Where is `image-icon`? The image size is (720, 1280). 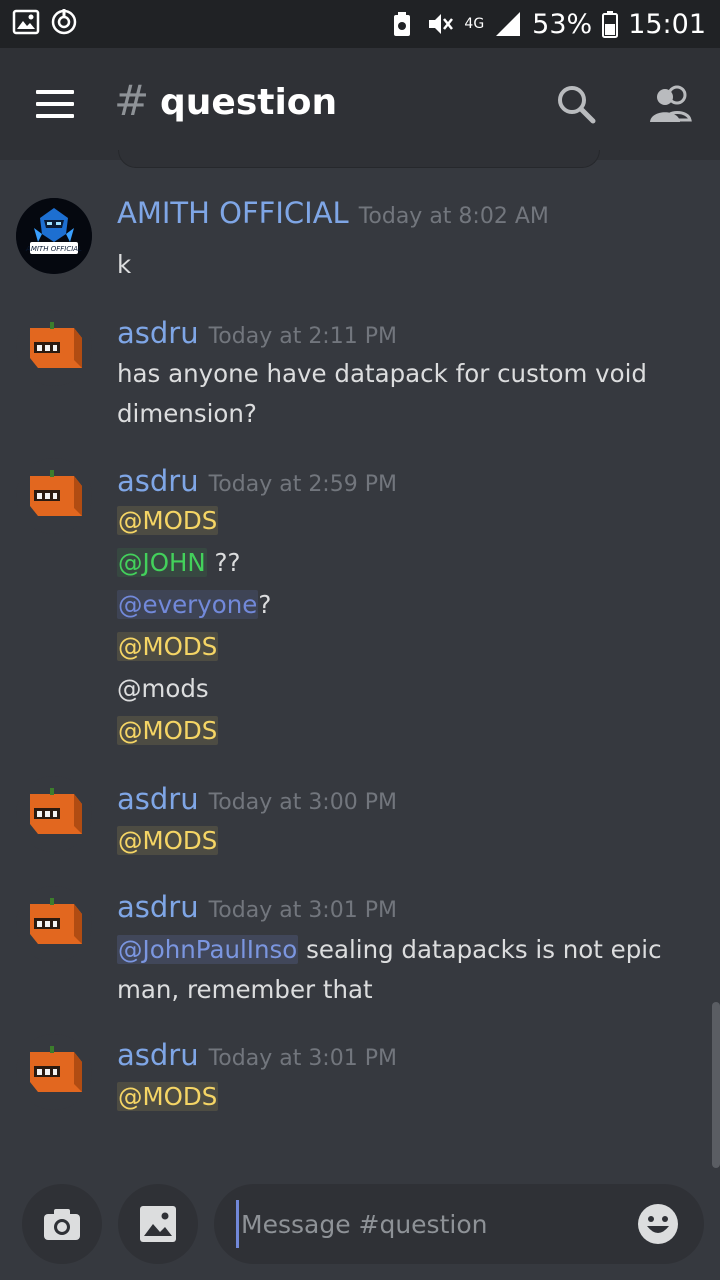 image-icon is located at coordinates (158, 1224).